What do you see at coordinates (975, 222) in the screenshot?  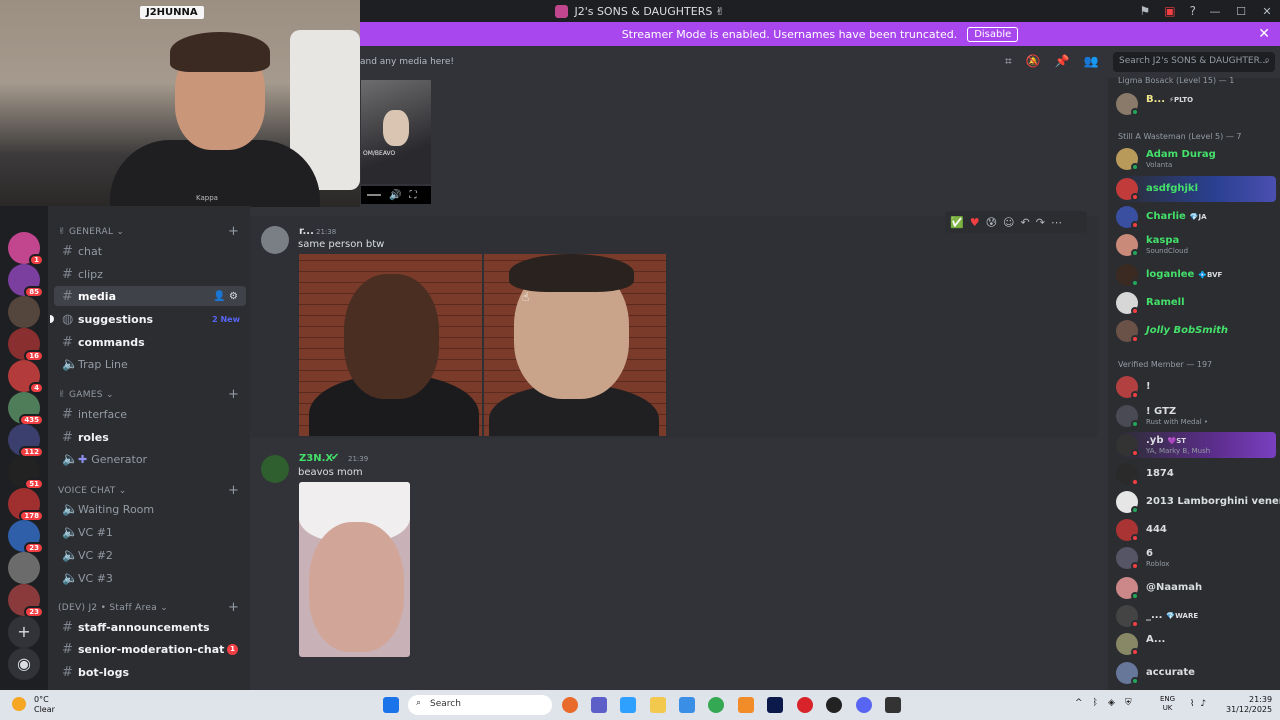 I see `react-heart-icon: ♥` at bounding box center [975, 222].